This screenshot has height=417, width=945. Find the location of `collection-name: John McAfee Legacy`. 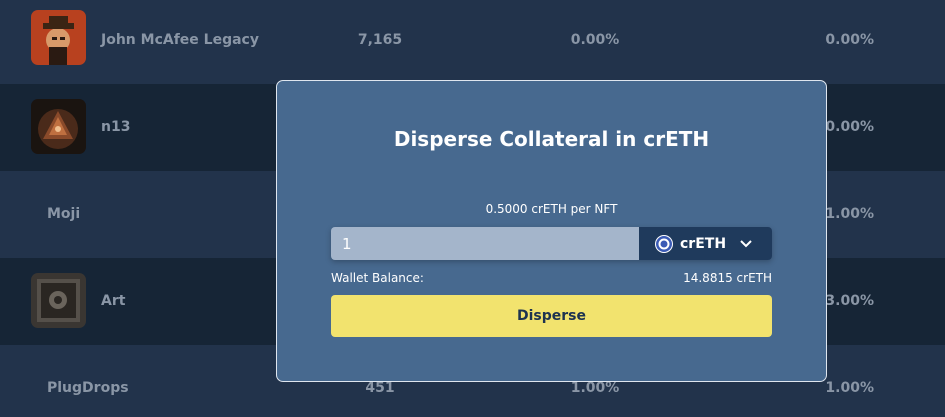

collection-name: John McAfee Legacy is located at coordinates (180, 40).